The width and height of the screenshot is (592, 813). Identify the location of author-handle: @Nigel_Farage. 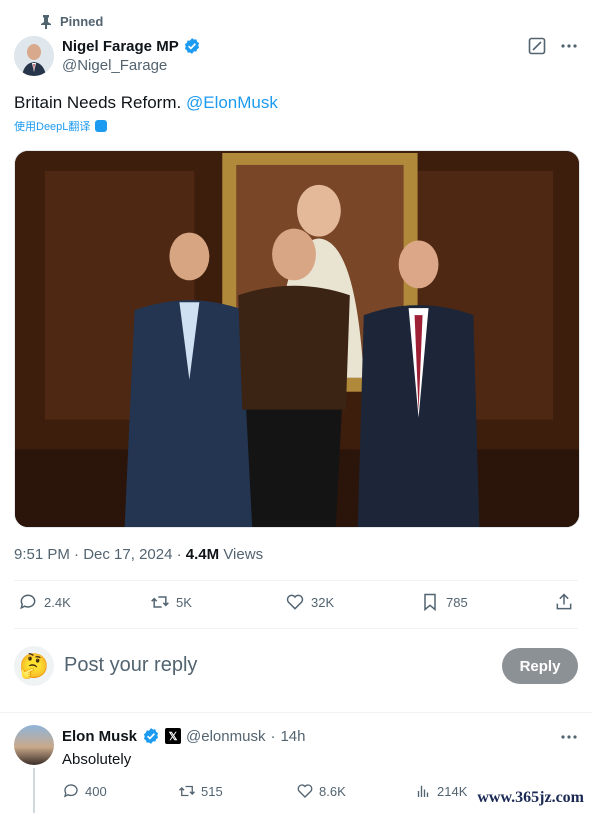
(114, 65).